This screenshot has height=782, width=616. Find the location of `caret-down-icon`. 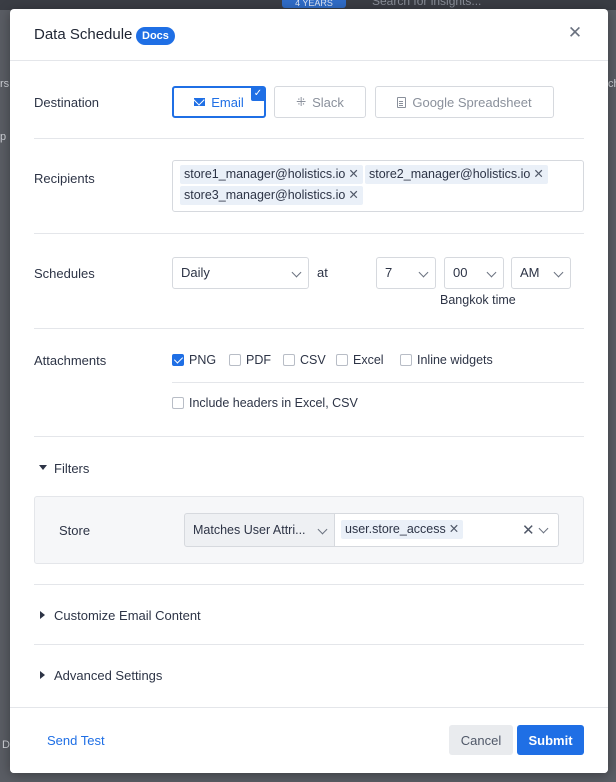

caret-down-icon is located at coordinates (43, 467).